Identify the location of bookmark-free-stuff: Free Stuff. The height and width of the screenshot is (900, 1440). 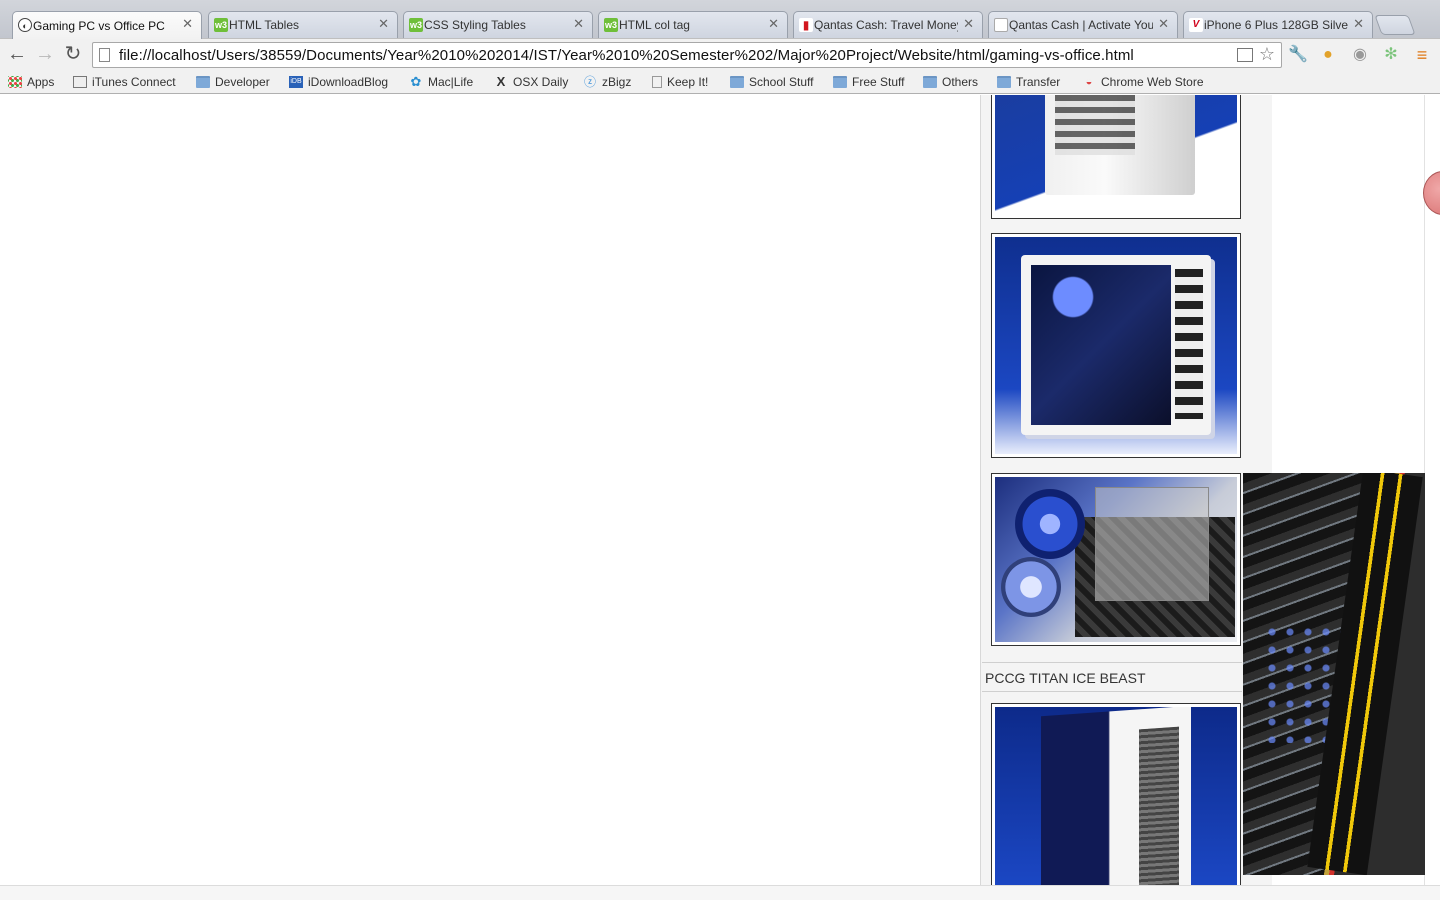
(868, 82).